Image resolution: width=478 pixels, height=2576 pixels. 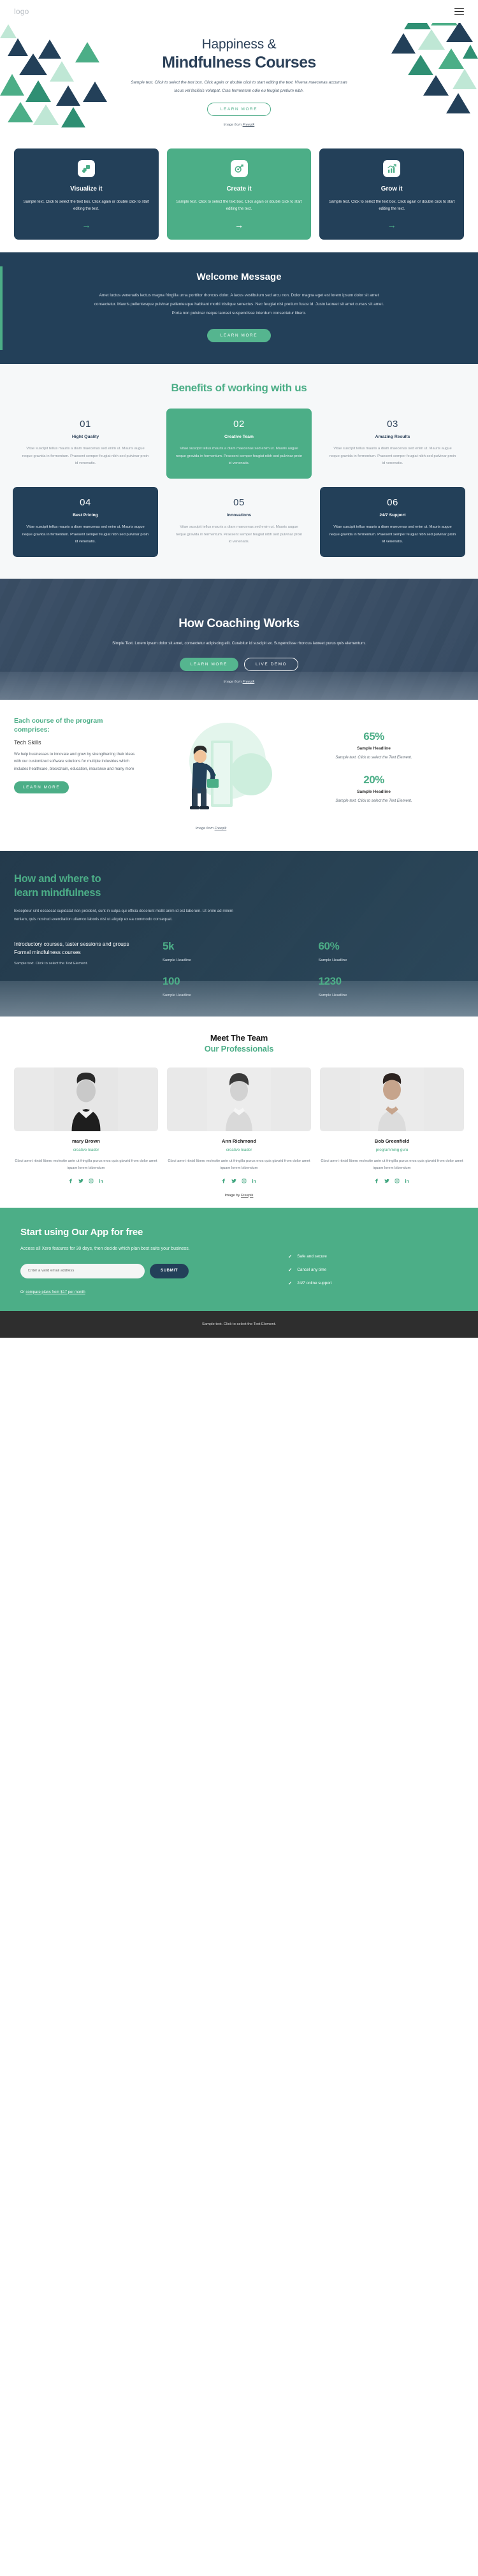 What do you see at coordinates (239, 109) in the screenshot?
I see `hero-learn-more-button: LEARN MORE` at bounding box center [239, 109].